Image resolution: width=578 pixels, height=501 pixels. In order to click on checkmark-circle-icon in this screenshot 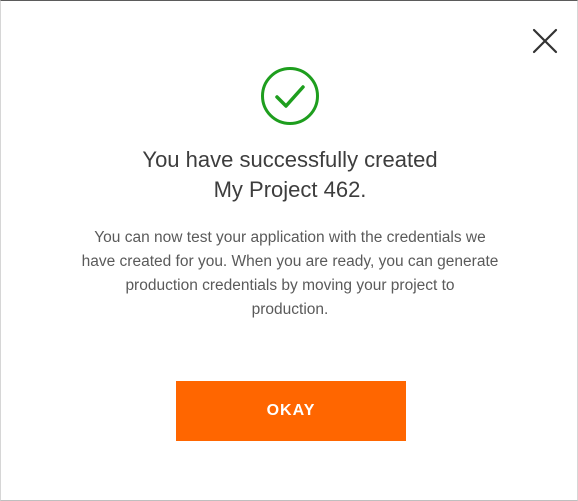, I will do `click(290, 96)`.